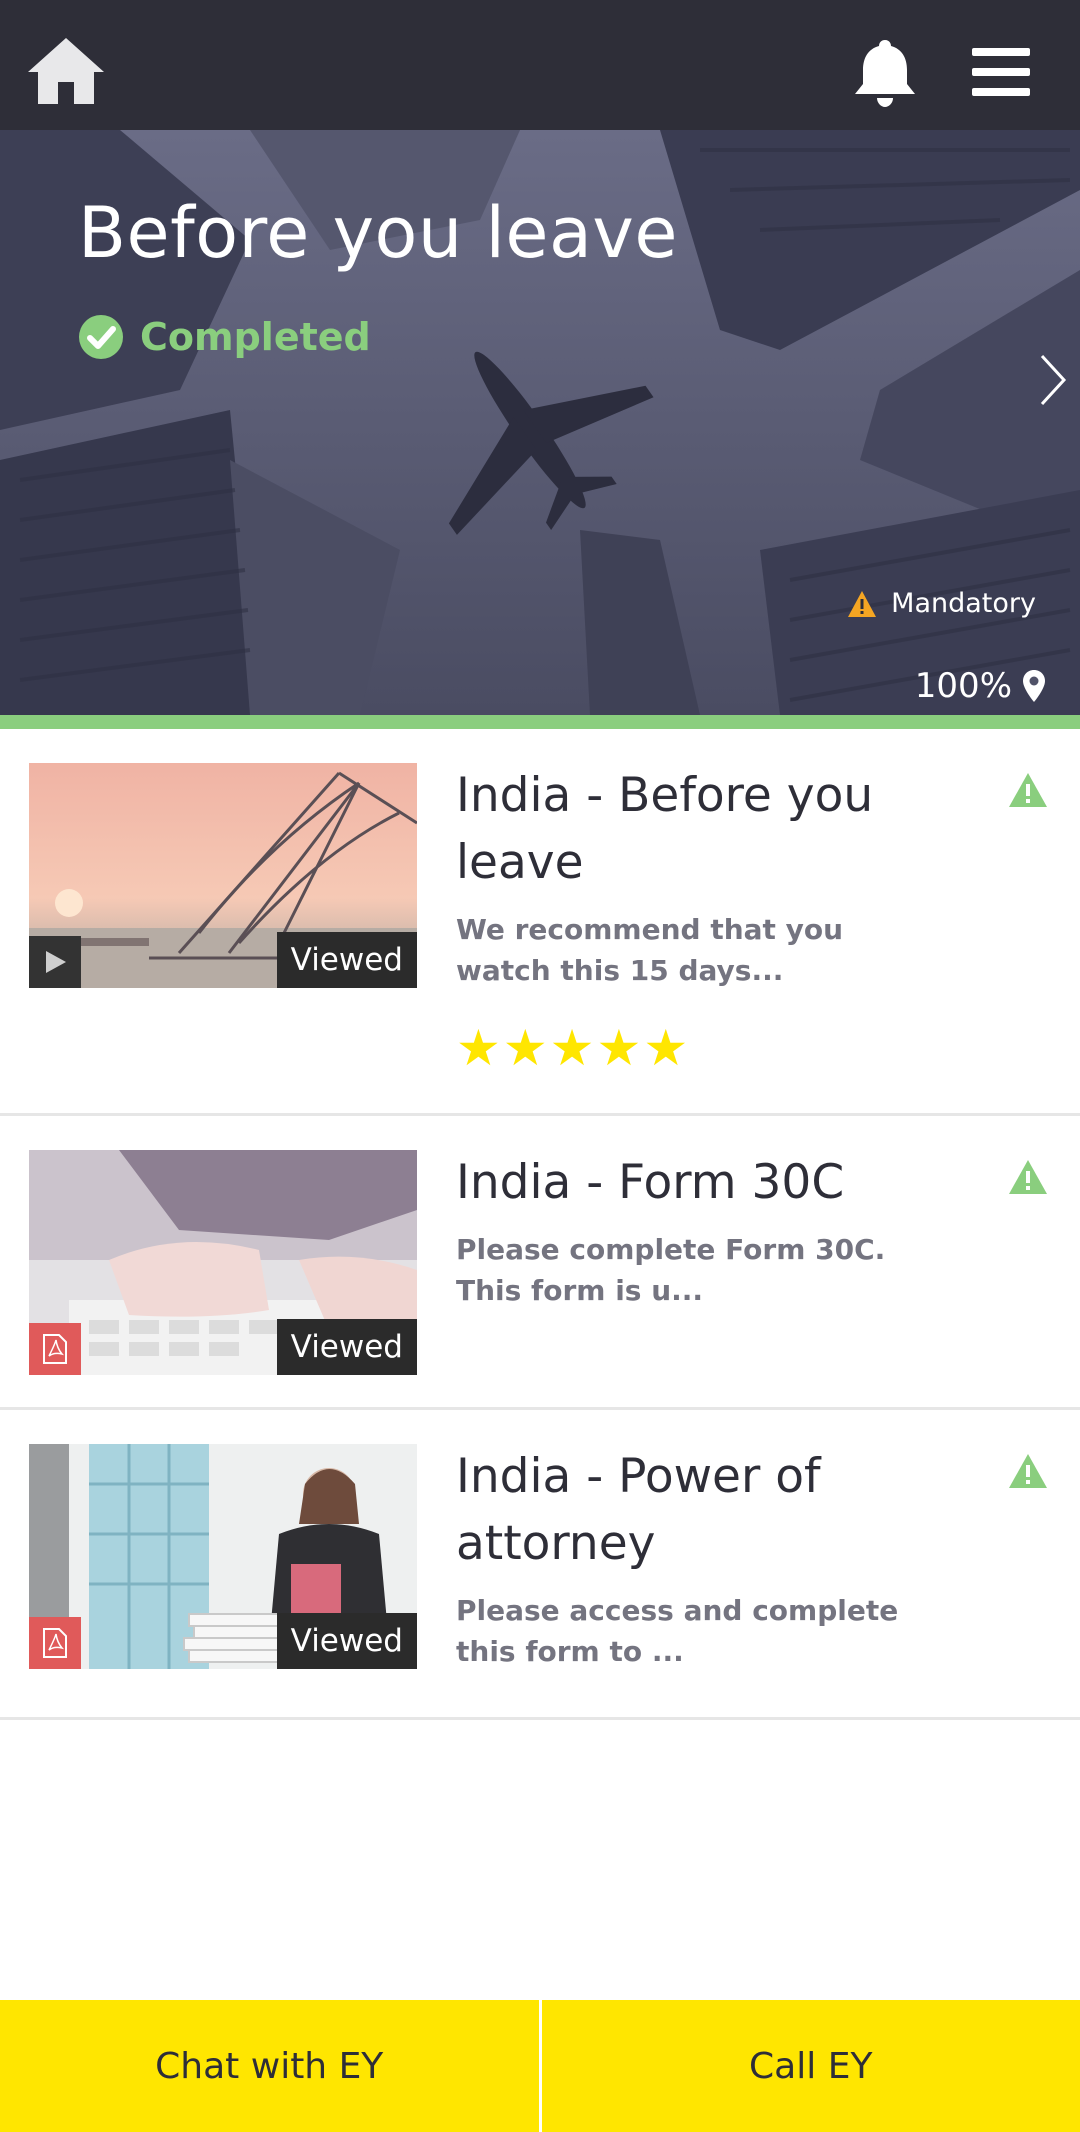 The height and width of the screenshot is (2132, 1080). I want to click on mandatory-badge: Mandatory, so click(941, 603).